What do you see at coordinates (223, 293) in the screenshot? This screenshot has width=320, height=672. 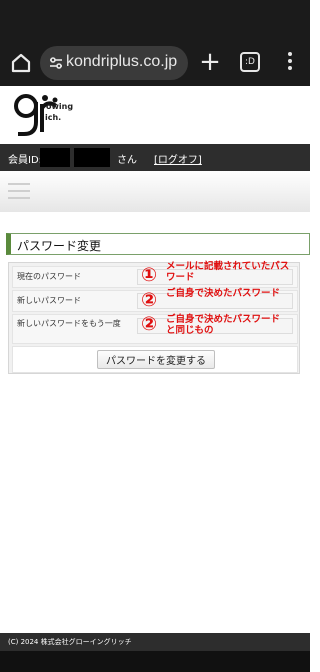 I see `annotation-text-2: ご自身で決めたパスワード` at bounding box center [223, 293].